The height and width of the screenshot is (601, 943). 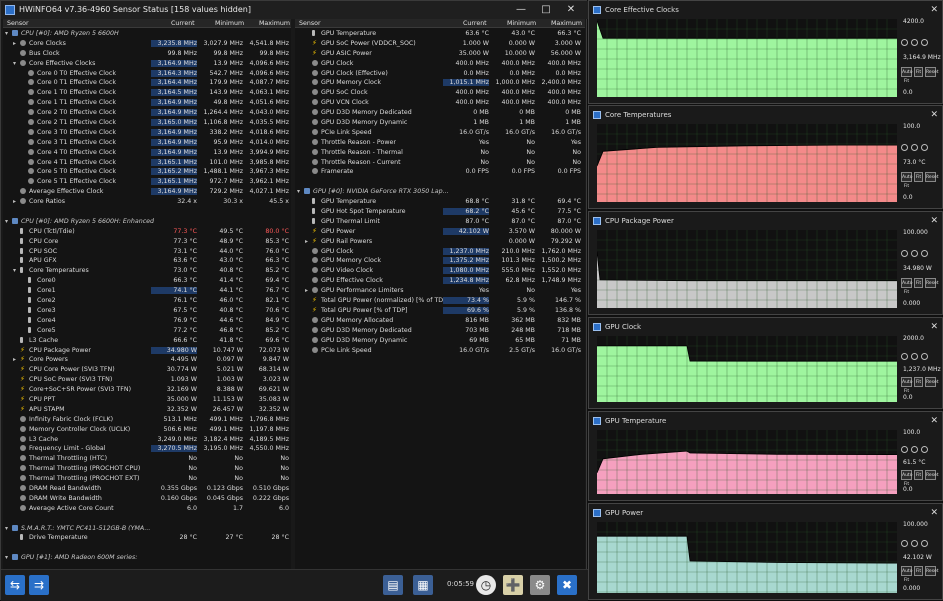 What do you see at coordinates (513, 585) in the screenshot?
I see `report-add-icon: ➕` at bounding box center [513, 585].